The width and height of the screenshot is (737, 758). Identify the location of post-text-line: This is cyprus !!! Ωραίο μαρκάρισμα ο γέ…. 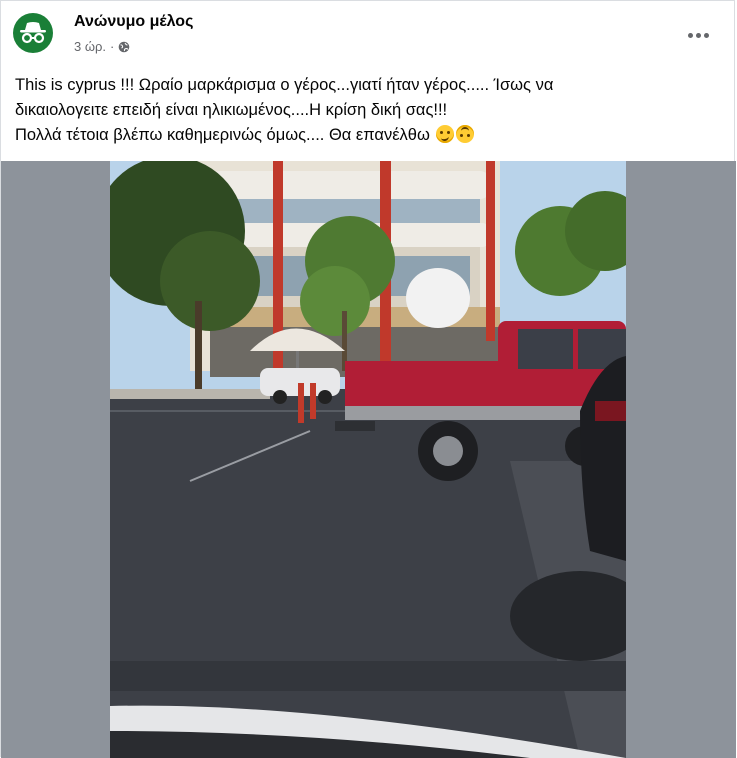
(284, 85).